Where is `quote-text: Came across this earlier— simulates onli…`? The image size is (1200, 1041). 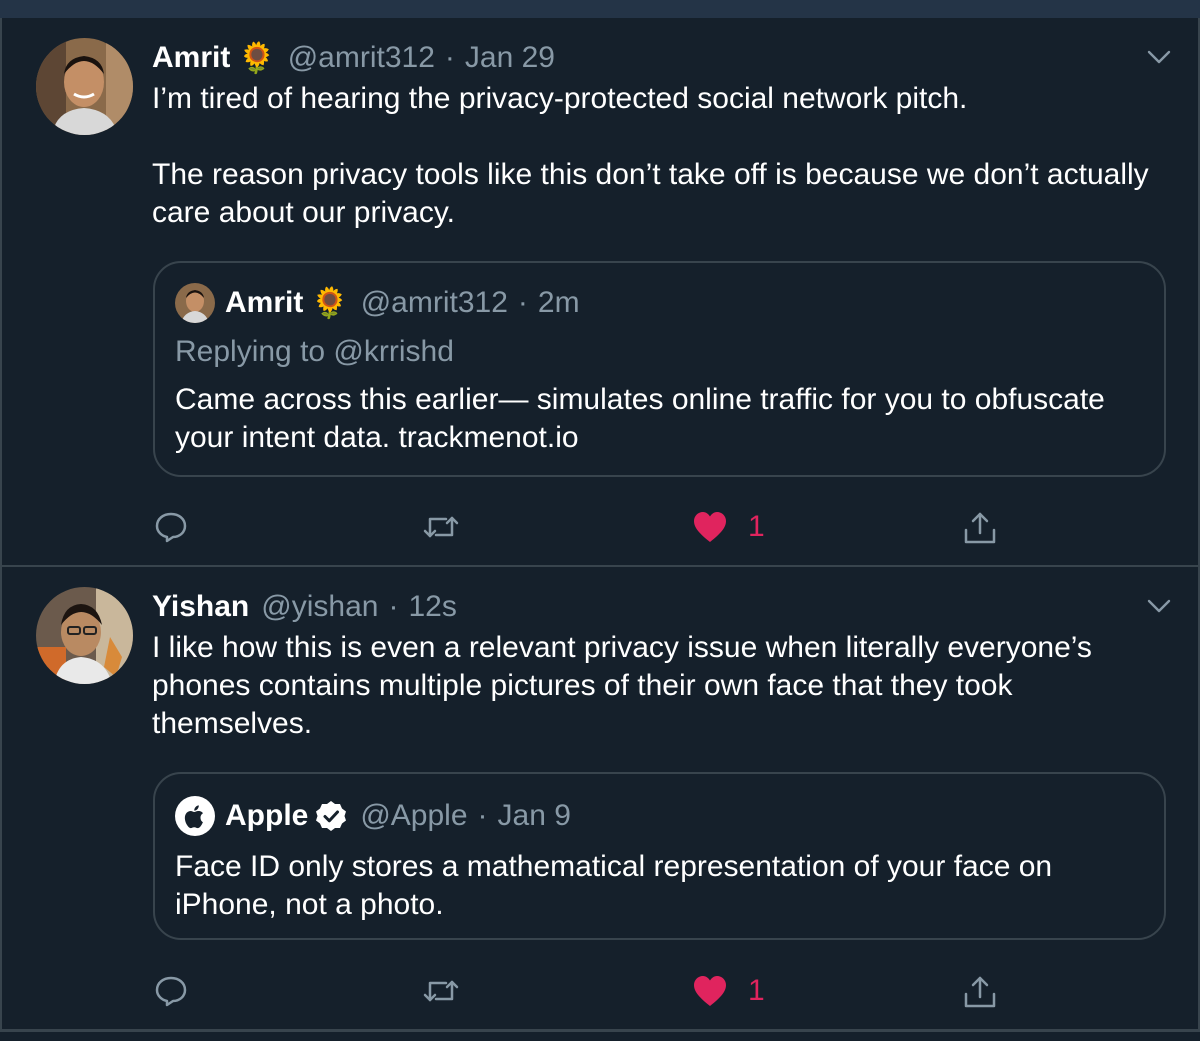
quote-text: Came across this earlier— simulates onli… is located at coordinates (640, 418).